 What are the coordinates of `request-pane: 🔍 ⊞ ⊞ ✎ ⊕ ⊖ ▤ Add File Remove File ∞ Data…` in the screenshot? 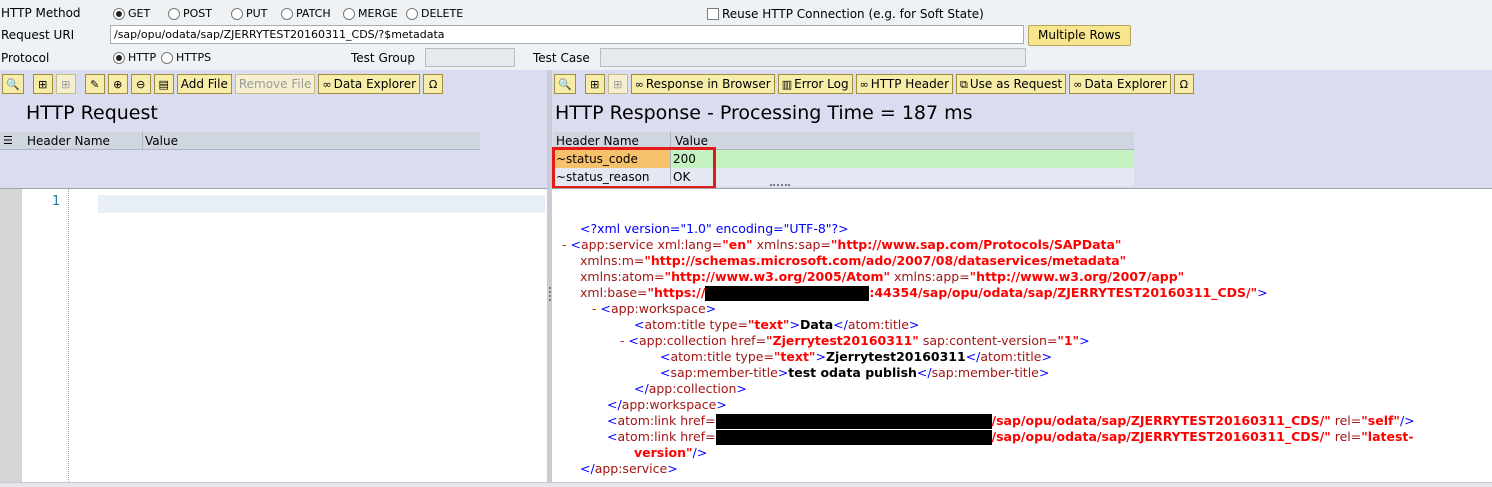 It's located at (273, 129).